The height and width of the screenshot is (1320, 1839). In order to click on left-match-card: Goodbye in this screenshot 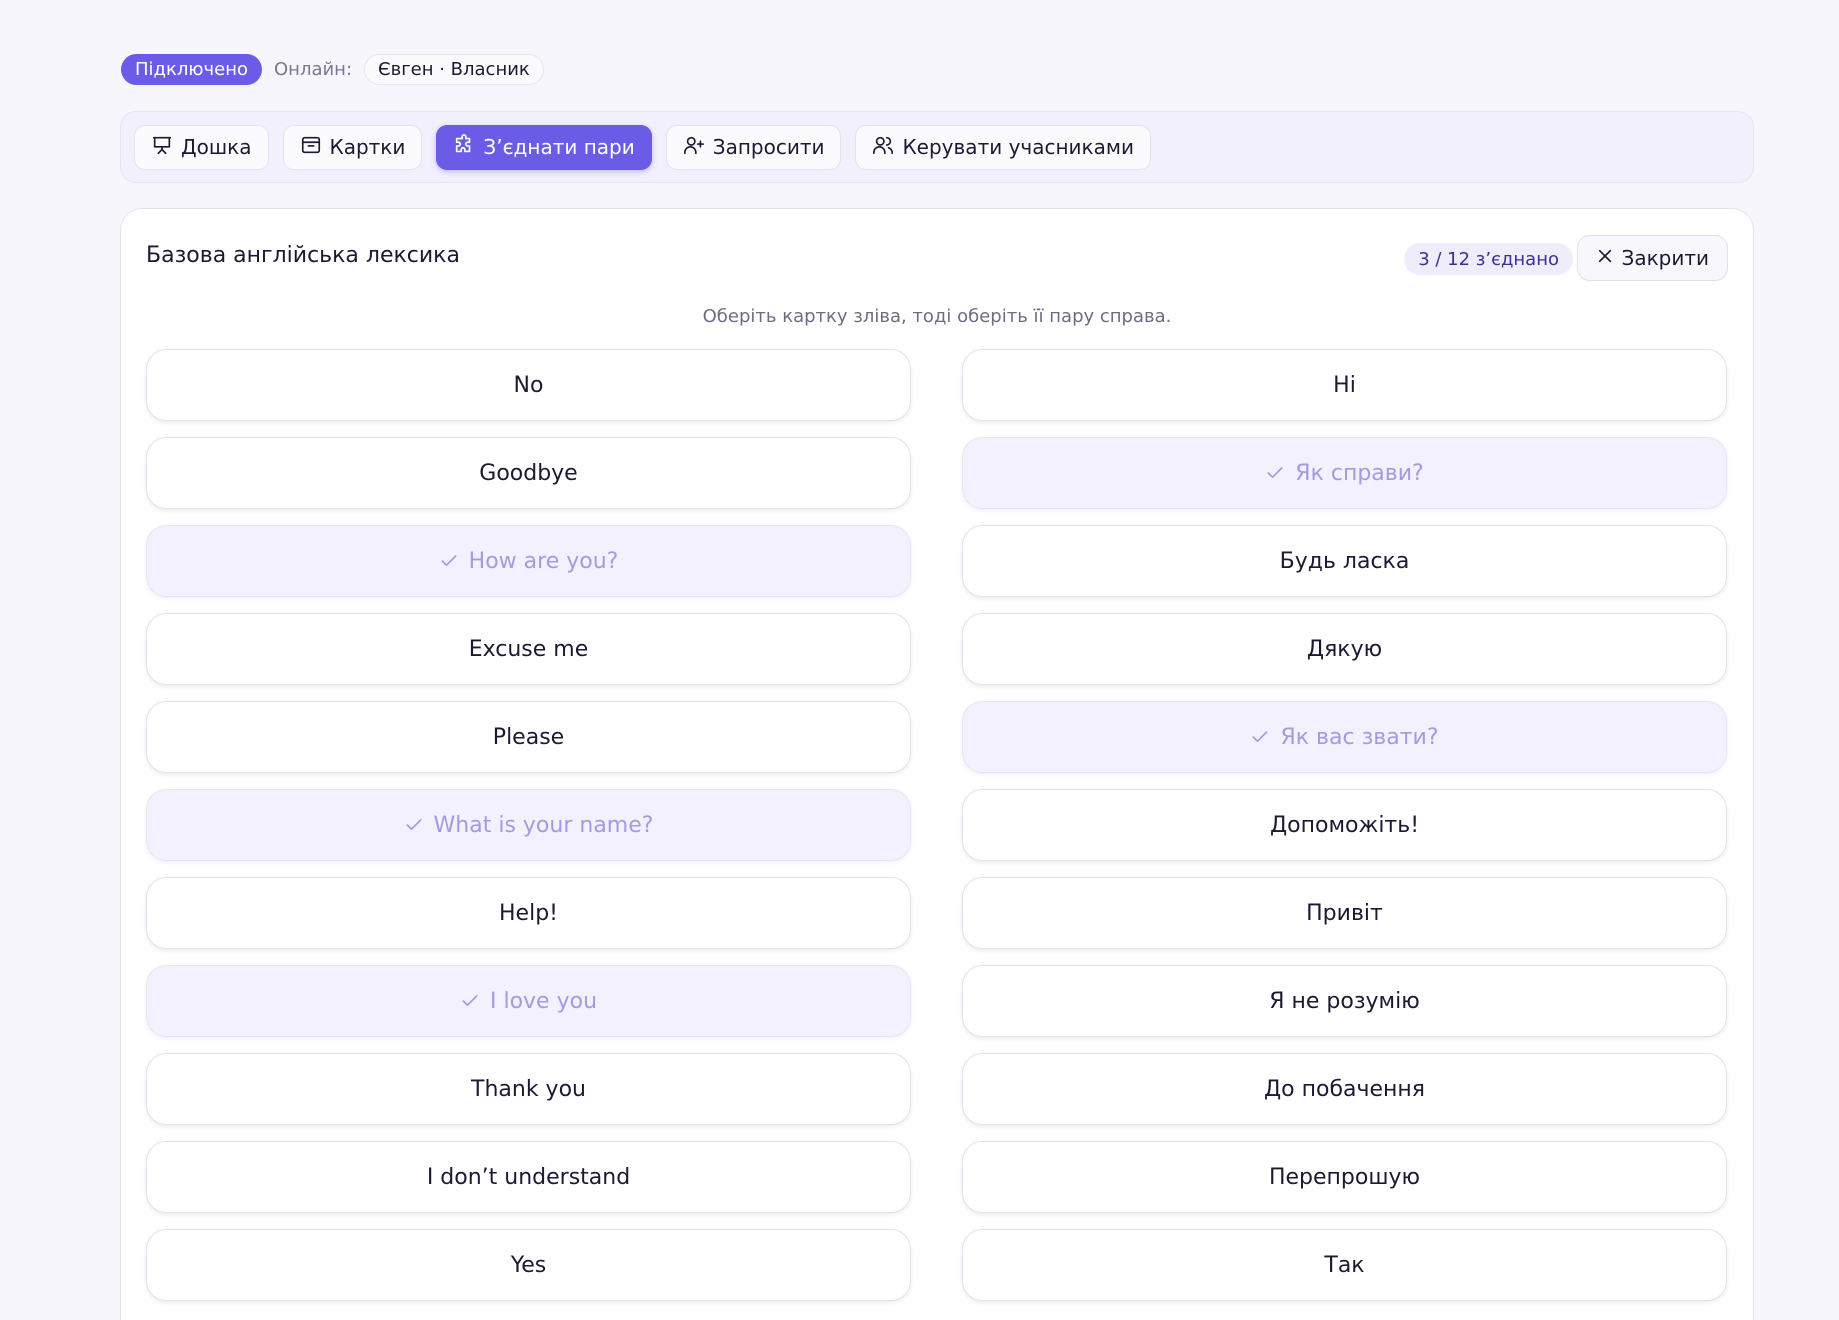, I will do `click(528, 473)`.